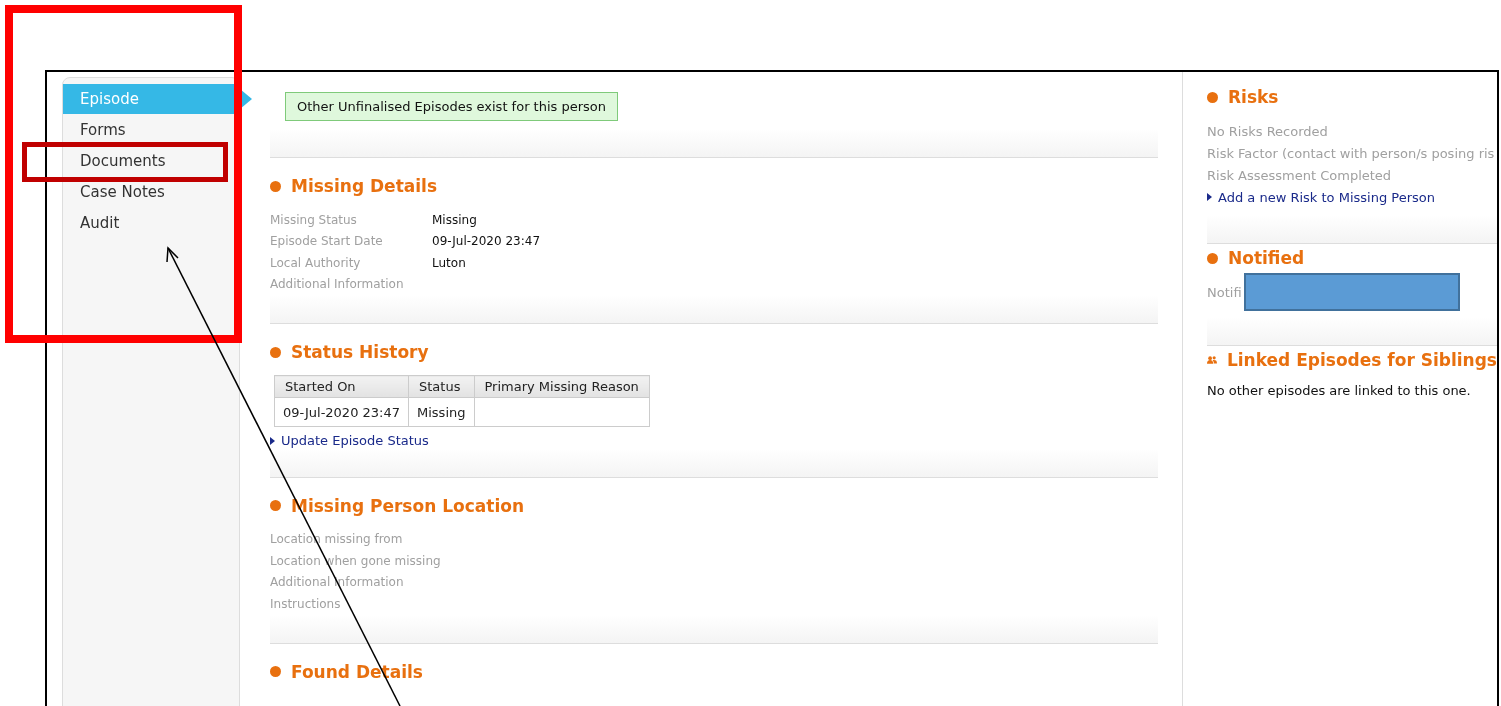 Image resolution: width=1501 pixels, height=706 pixels. What do you see at coordinates (151, 130) in the screenshot?
I see `sidebar-item: Forms` at bounding box center [151, 130].